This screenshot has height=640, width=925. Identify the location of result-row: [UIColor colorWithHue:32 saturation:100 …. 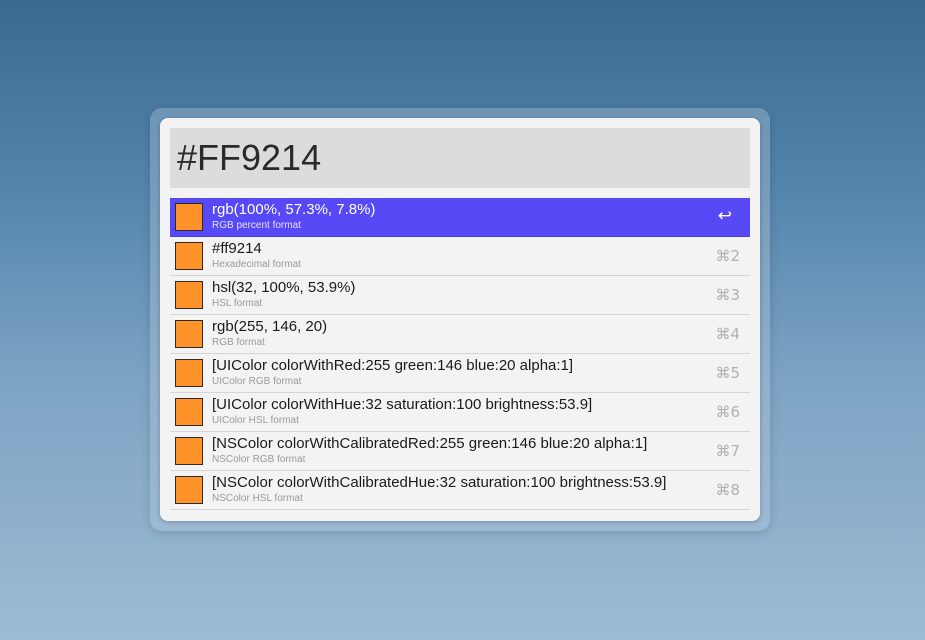
(460, 412).